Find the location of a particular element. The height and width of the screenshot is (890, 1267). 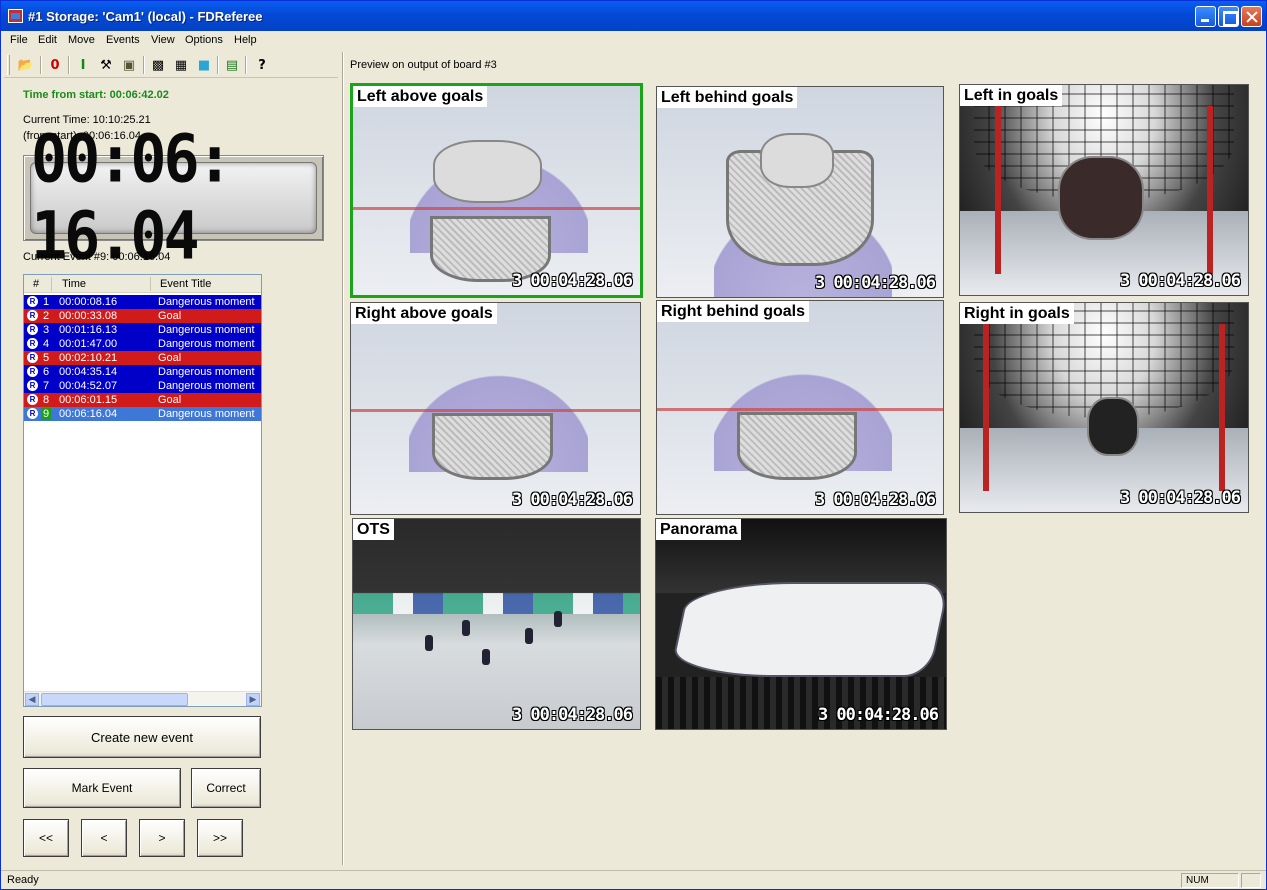

table-row: R 4 00:01:47.00 Dangerous moment is located at coordinates (142, 344).